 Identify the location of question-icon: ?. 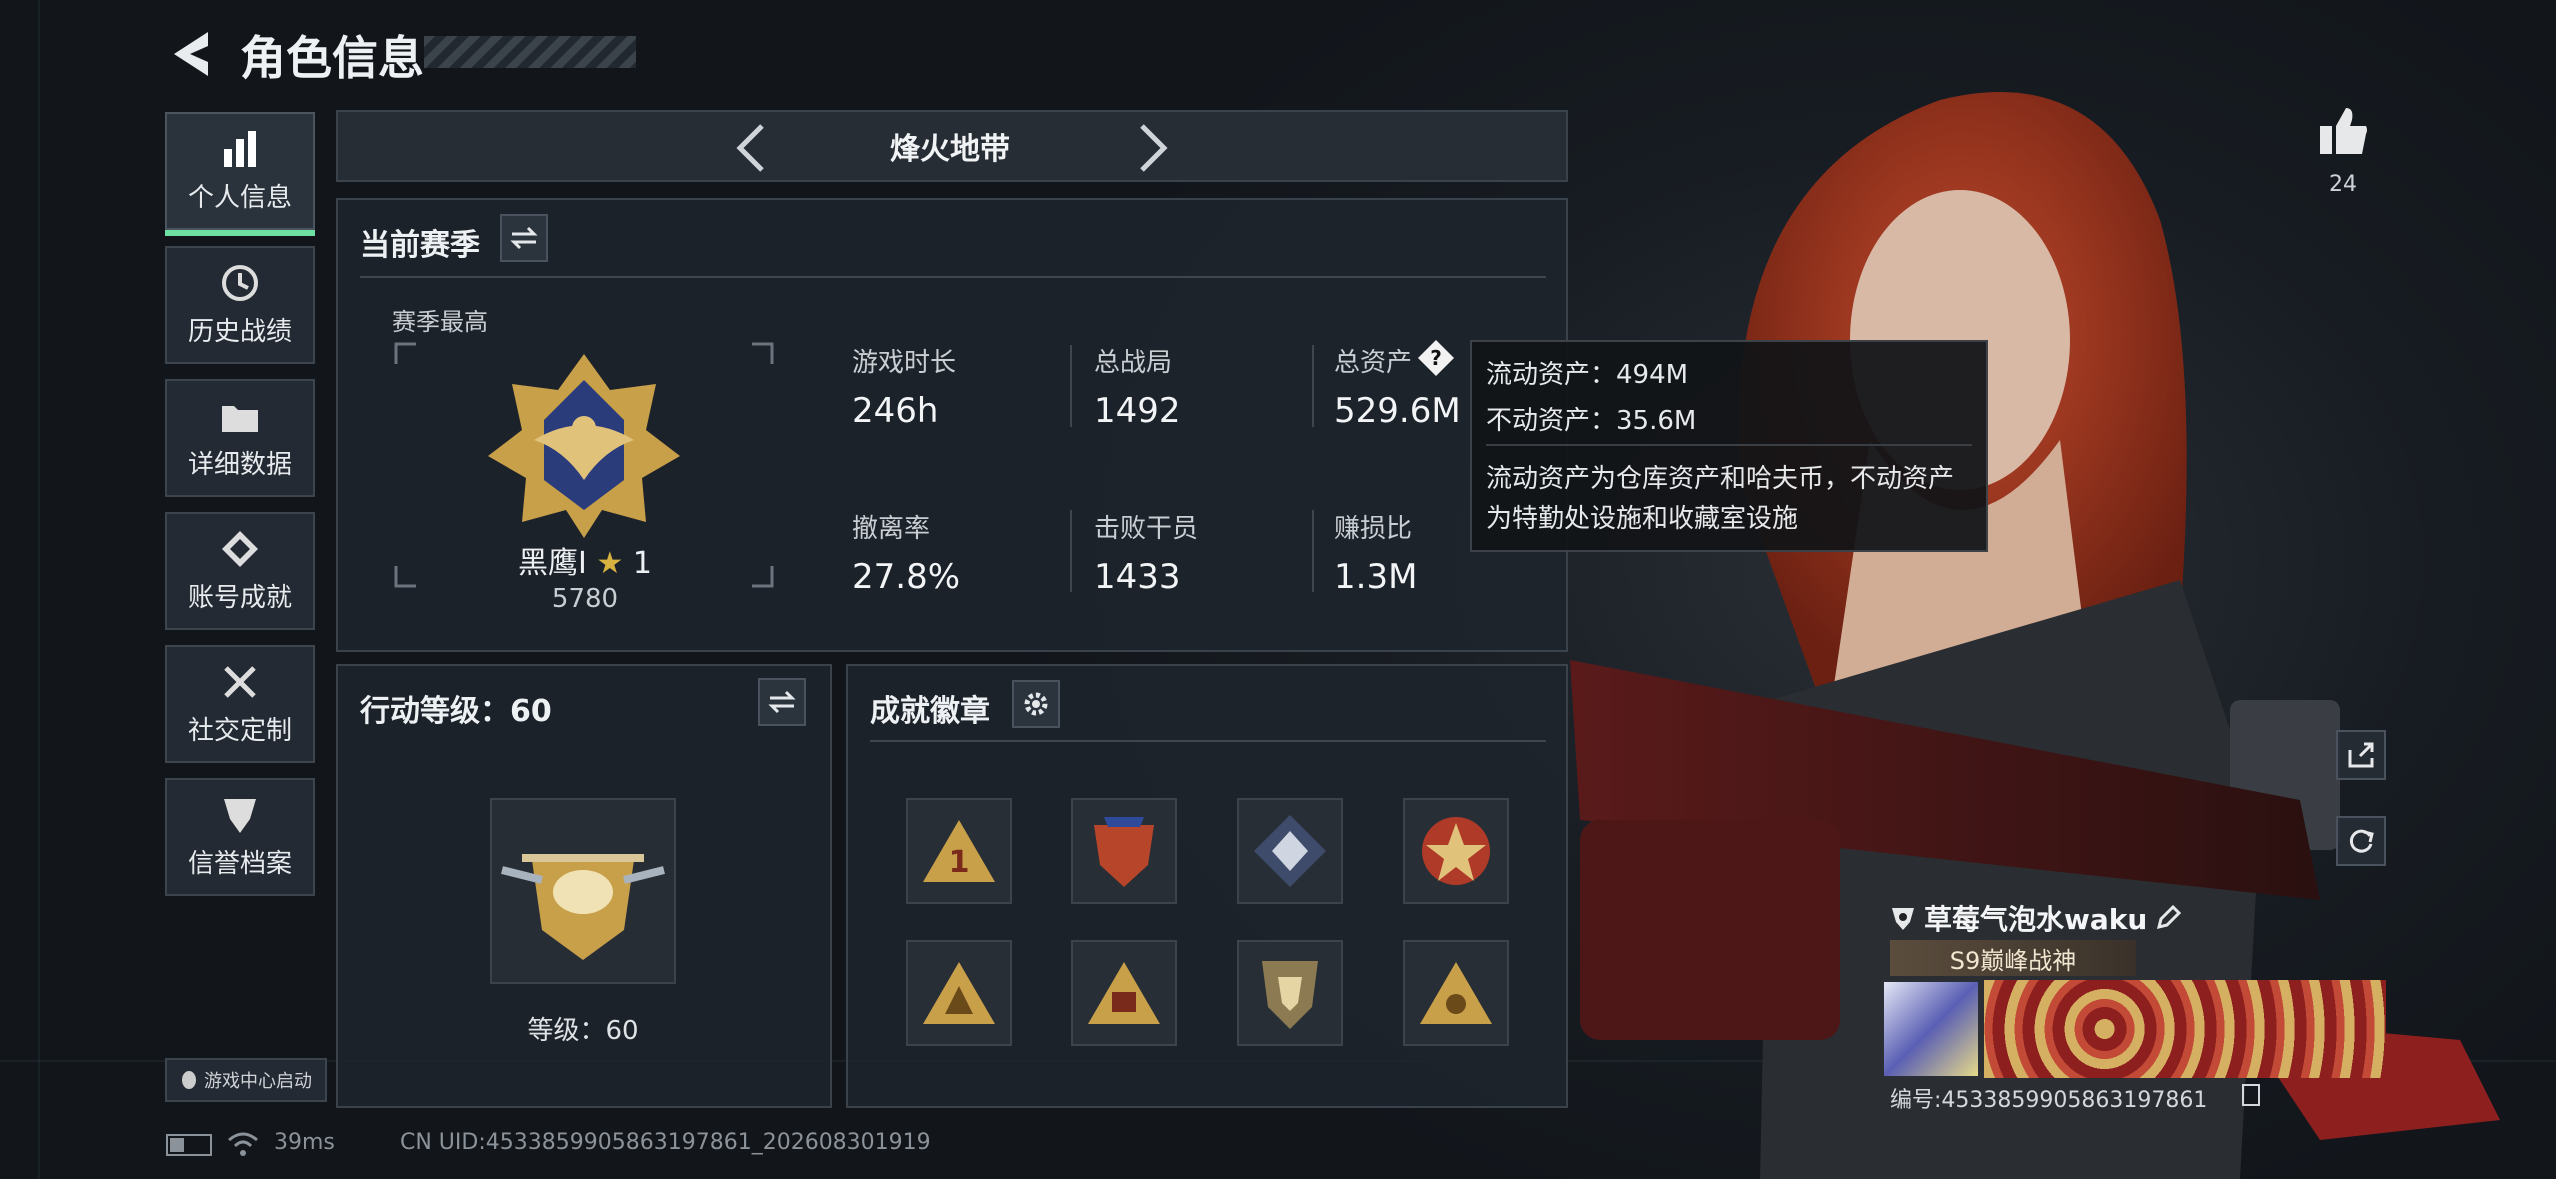
(1436, 358).